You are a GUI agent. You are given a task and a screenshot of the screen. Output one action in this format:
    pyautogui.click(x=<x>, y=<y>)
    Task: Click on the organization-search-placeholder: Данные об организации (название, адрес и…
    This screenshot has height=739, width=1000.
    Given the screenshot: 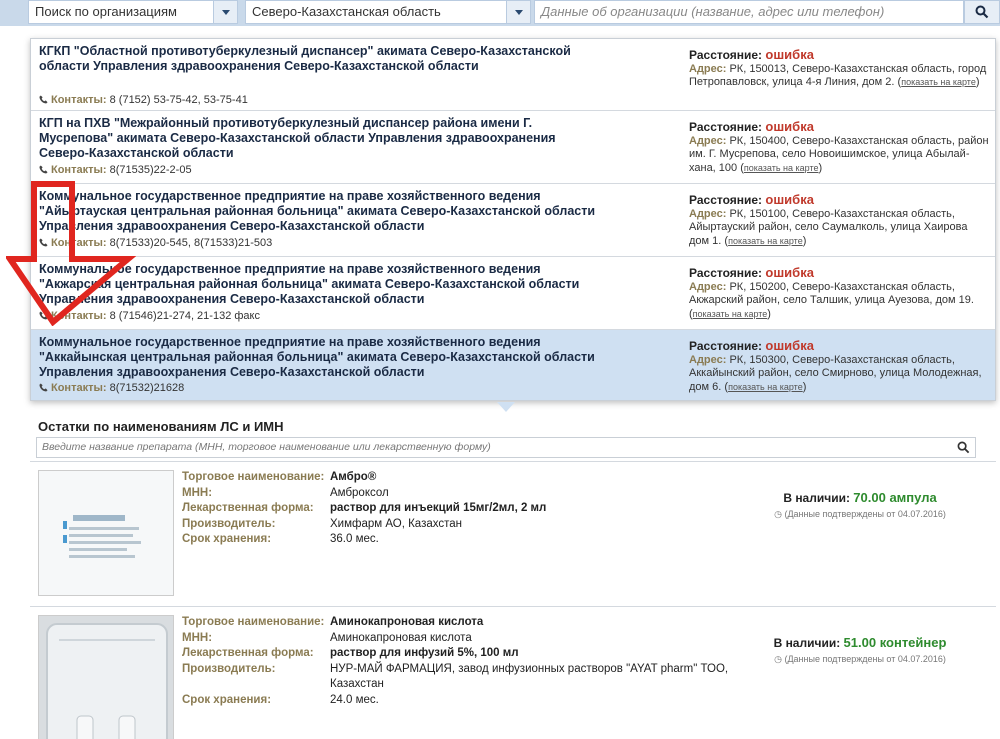 What is the action you would take?
    pyautogui.click(x=713, y=11)
    